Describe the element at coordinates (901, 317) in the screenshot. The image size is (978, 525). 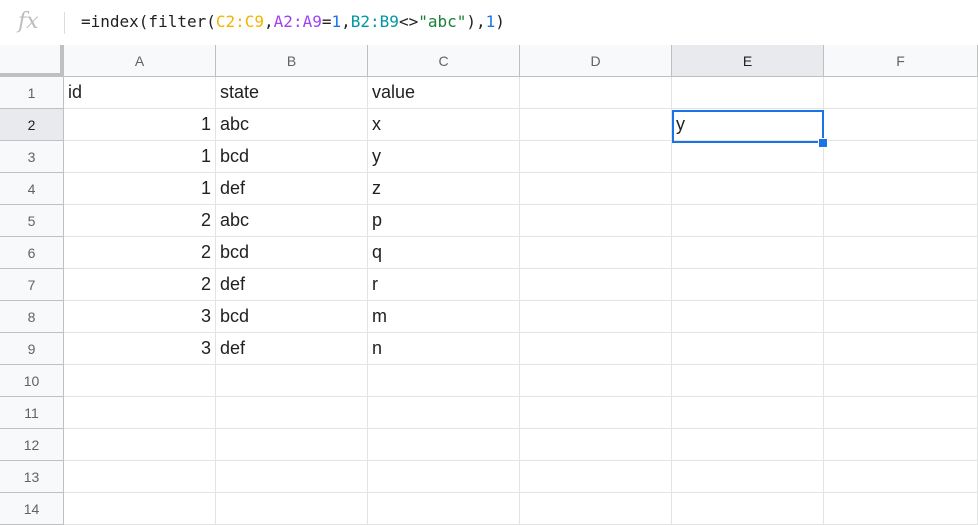
I see `cell-f8` at that location.